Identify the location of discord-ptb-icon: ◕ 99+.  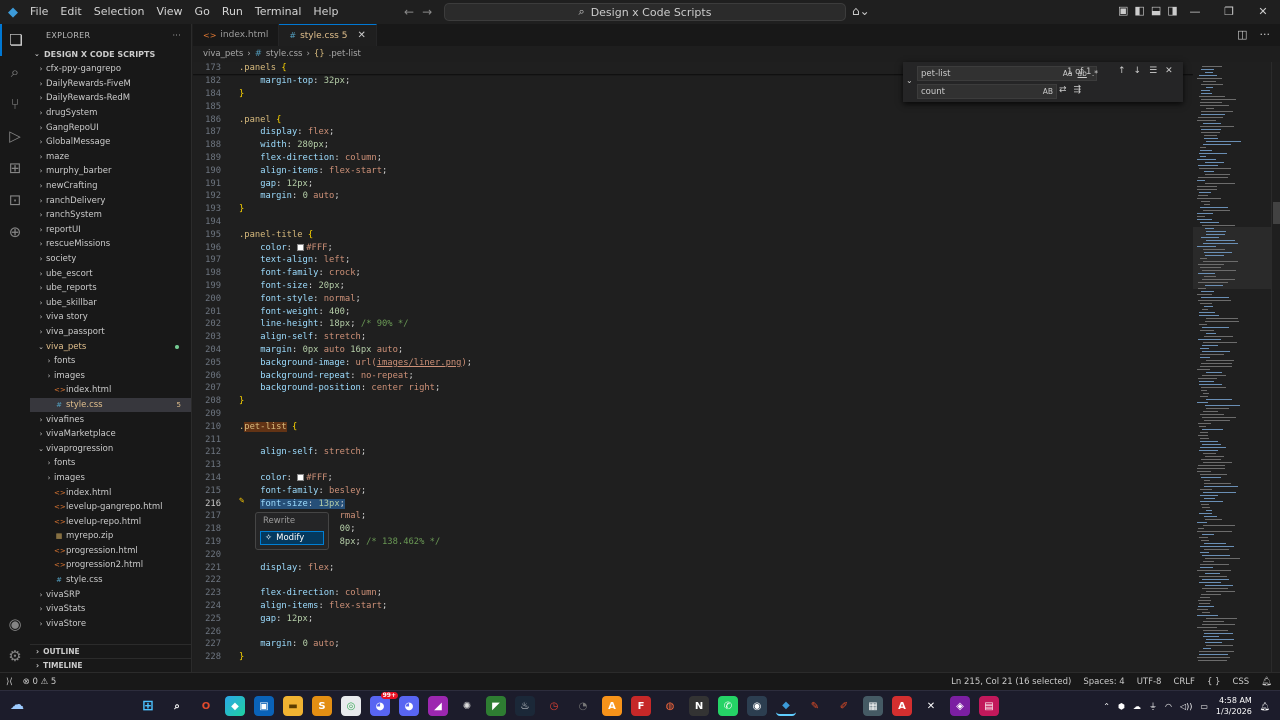
(384, 704).